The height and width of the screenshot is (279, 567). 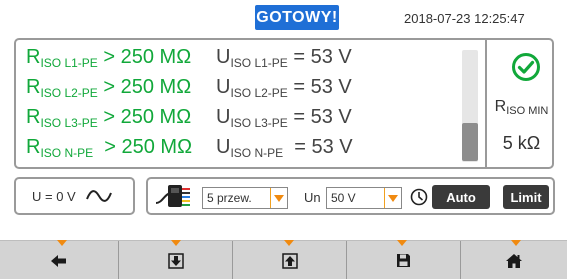 What do you see at coordinates (470, 142) in the screenshot?
I see `scrollbar-thumb` at bounding box center [470, 142].